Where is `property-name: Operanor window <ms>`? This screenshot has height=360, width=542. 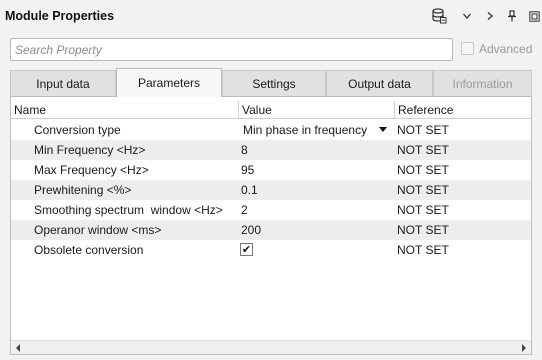
property-name: Operanor window <ms> is located at coordinates (98, 230).